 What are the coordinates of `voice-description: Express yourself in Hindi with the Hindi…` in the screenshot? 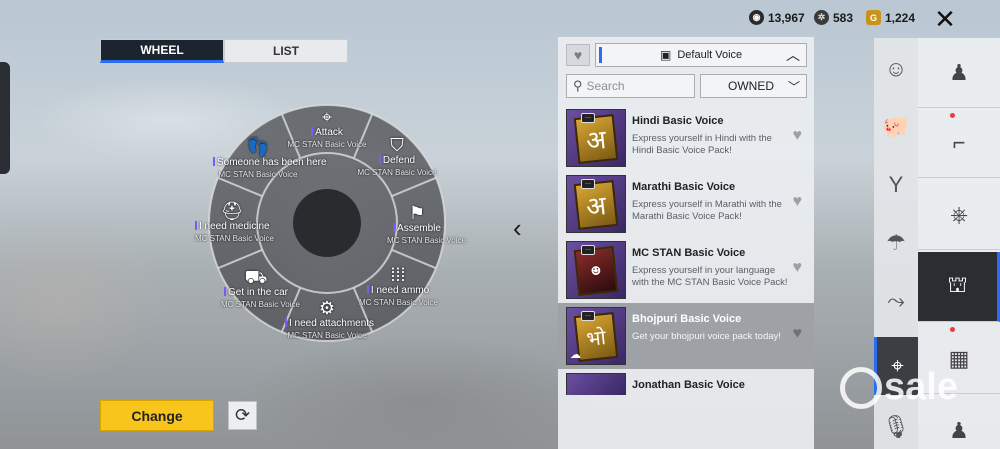 It's located at (702, 144).